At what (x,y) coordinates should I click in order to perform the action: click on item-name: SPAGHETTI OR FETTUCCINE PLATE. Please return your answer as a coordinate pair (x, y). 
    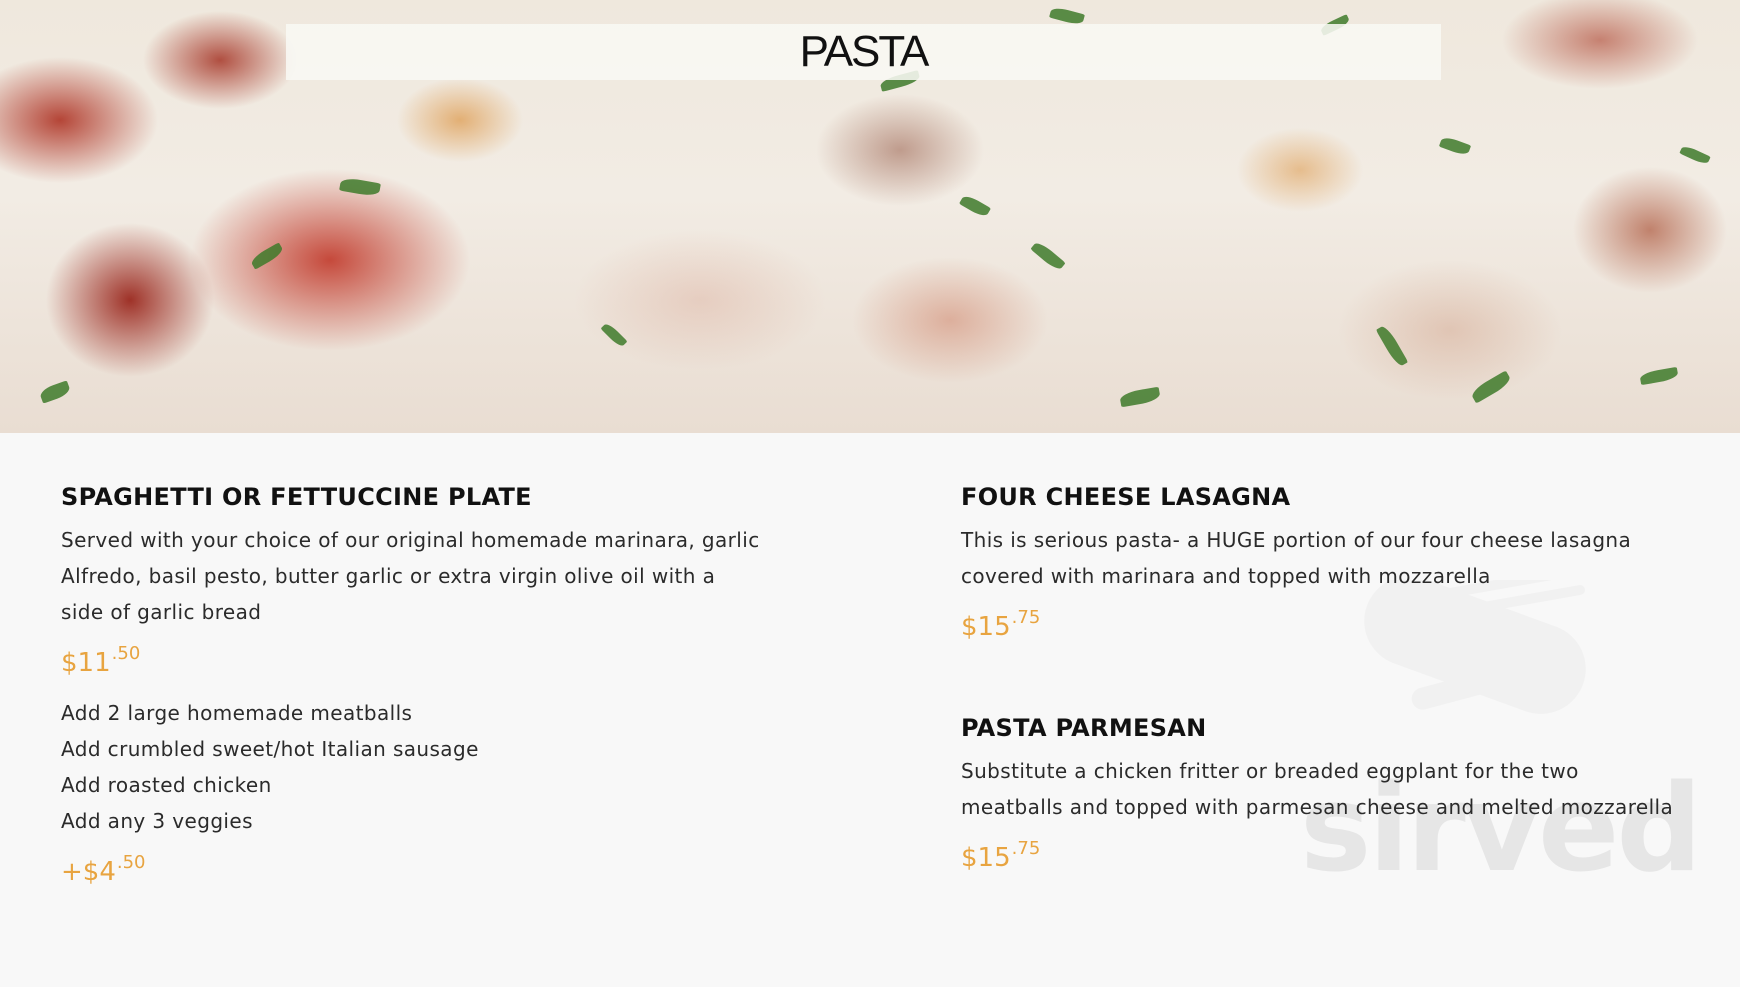
    Looking at the image, I should click on (296, 497).